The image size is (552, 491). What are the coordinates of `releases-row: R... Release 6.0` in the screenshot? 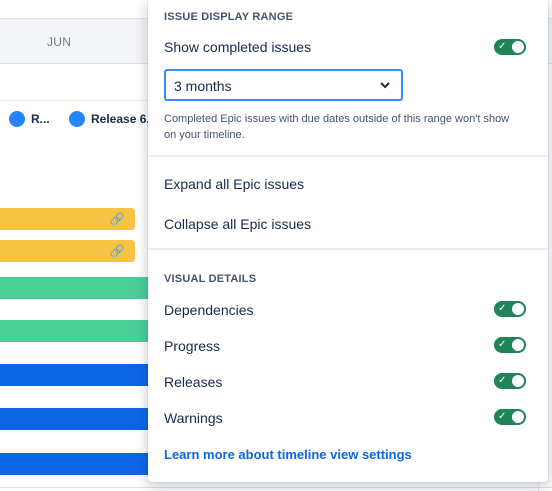 It's located at (80, 119).